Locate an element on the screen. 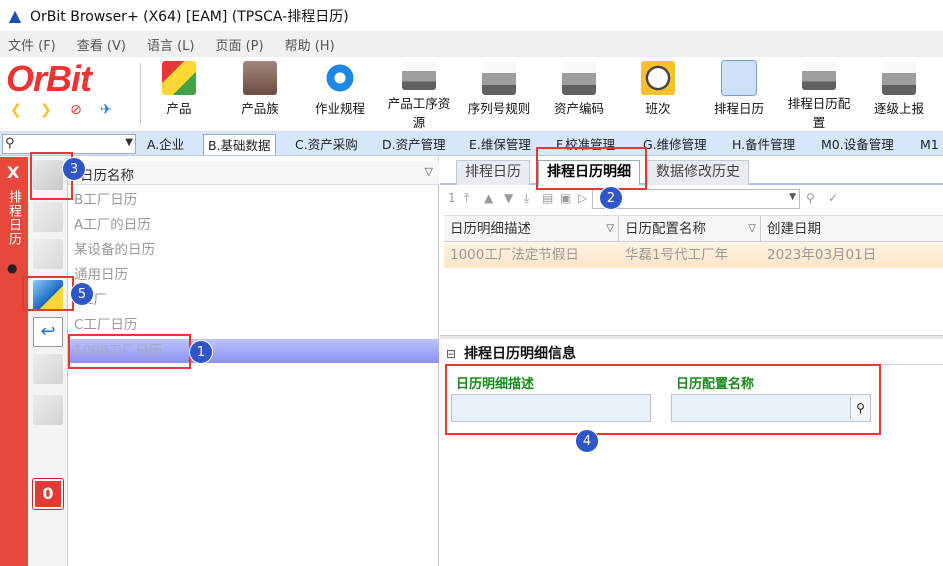  tab-repair: G.维修管理 is located at coordinates (675, 144).